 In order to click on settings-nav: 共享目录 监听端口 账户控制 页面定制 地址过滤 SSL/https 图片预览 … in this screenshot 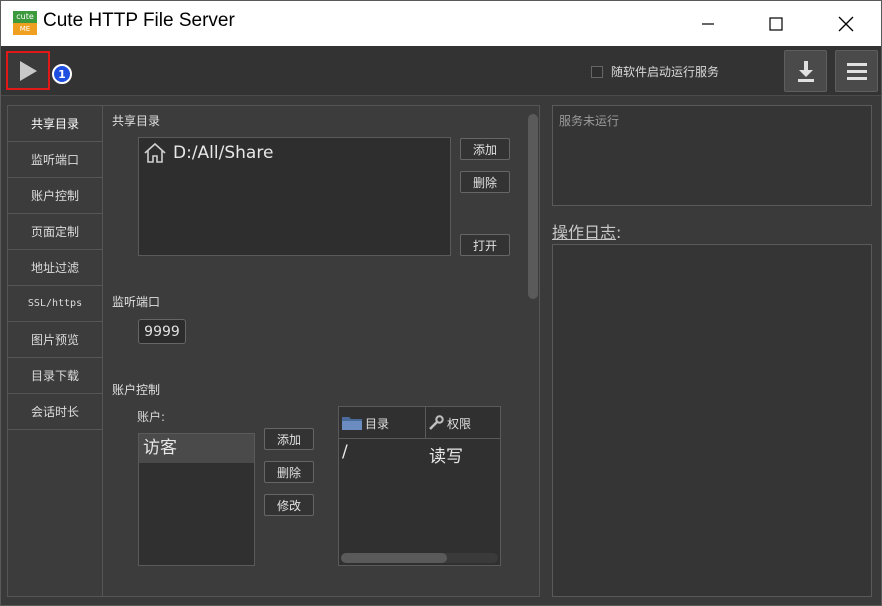, I will do `click(55, 351)`.